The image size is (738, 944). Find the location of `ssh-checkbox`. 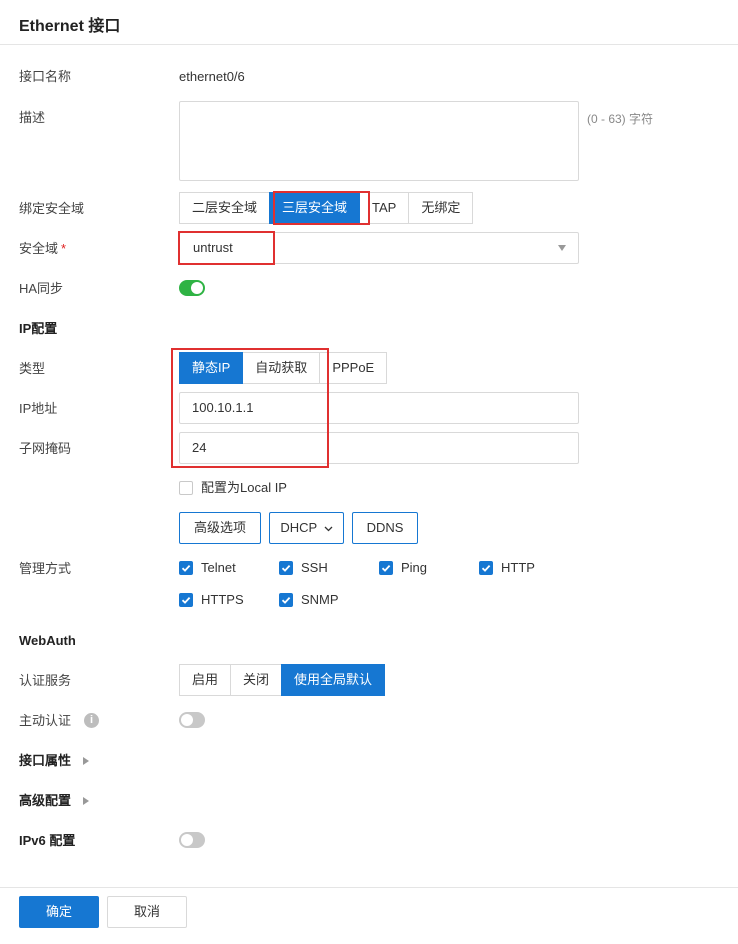

ssh-checkbox is located at coordinates (286, 568).